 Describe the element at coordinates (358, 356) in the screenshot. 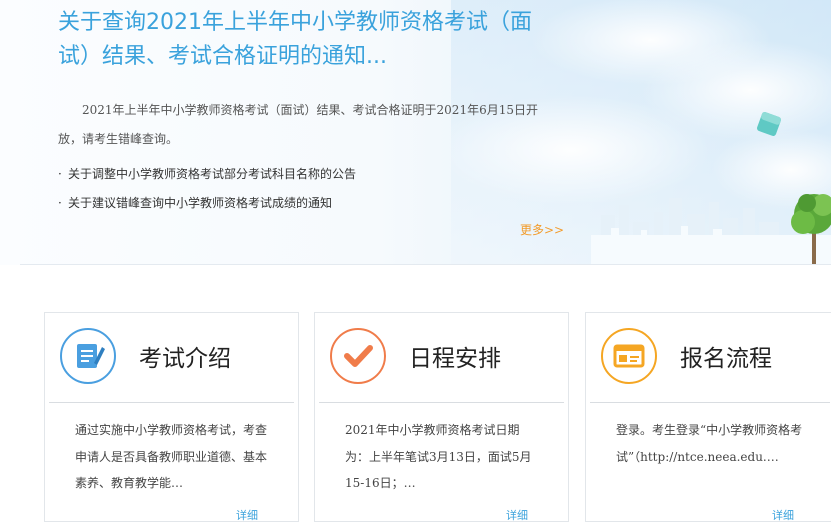

I see `checkmark-icon` at that location.